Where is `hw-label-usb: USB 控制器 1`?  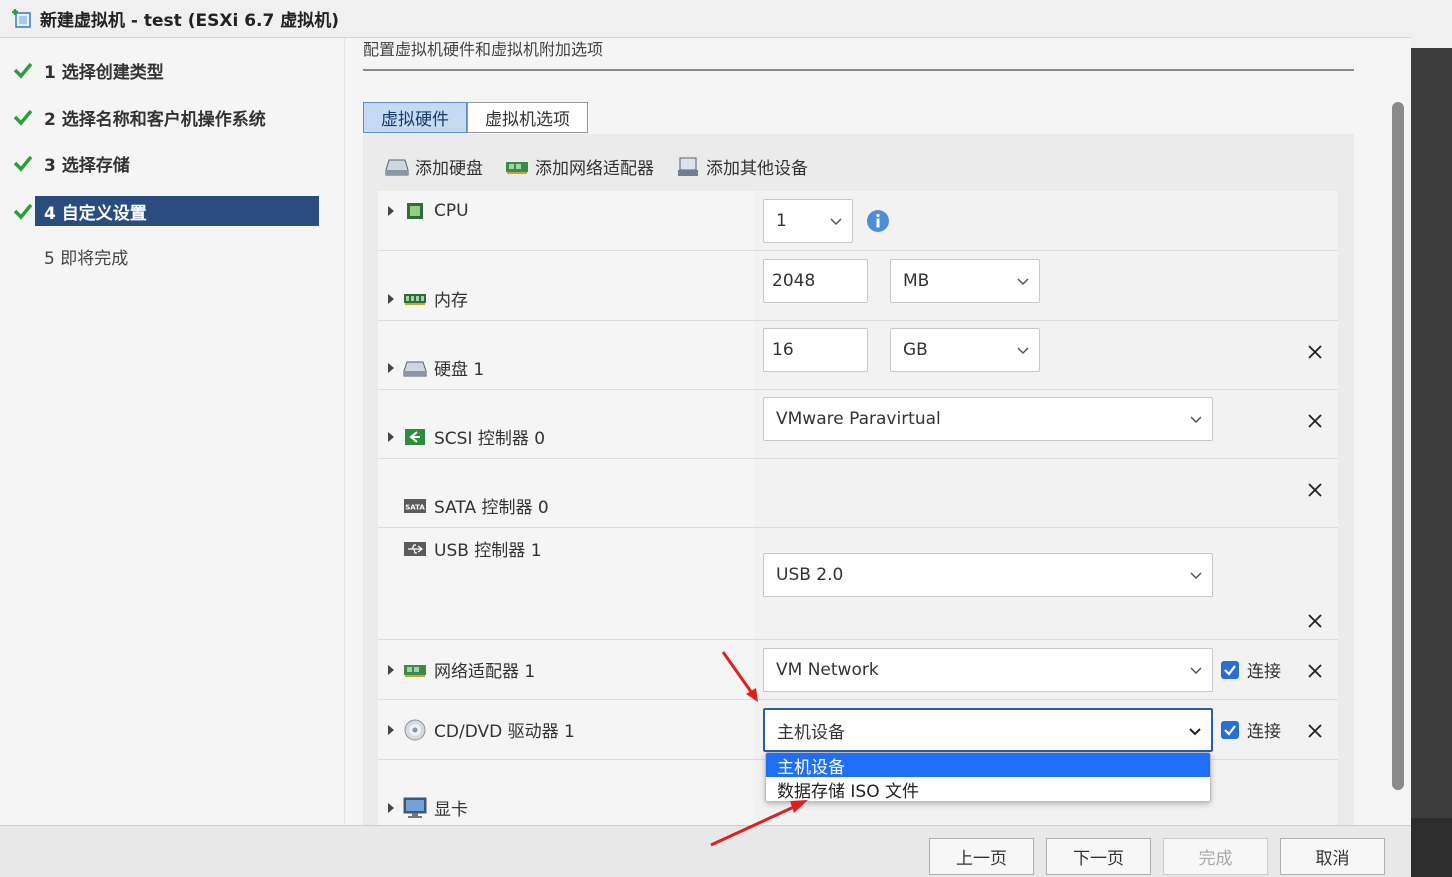
hw-label-usb: USB 控制器 1 is located at coordinates (465, 548).